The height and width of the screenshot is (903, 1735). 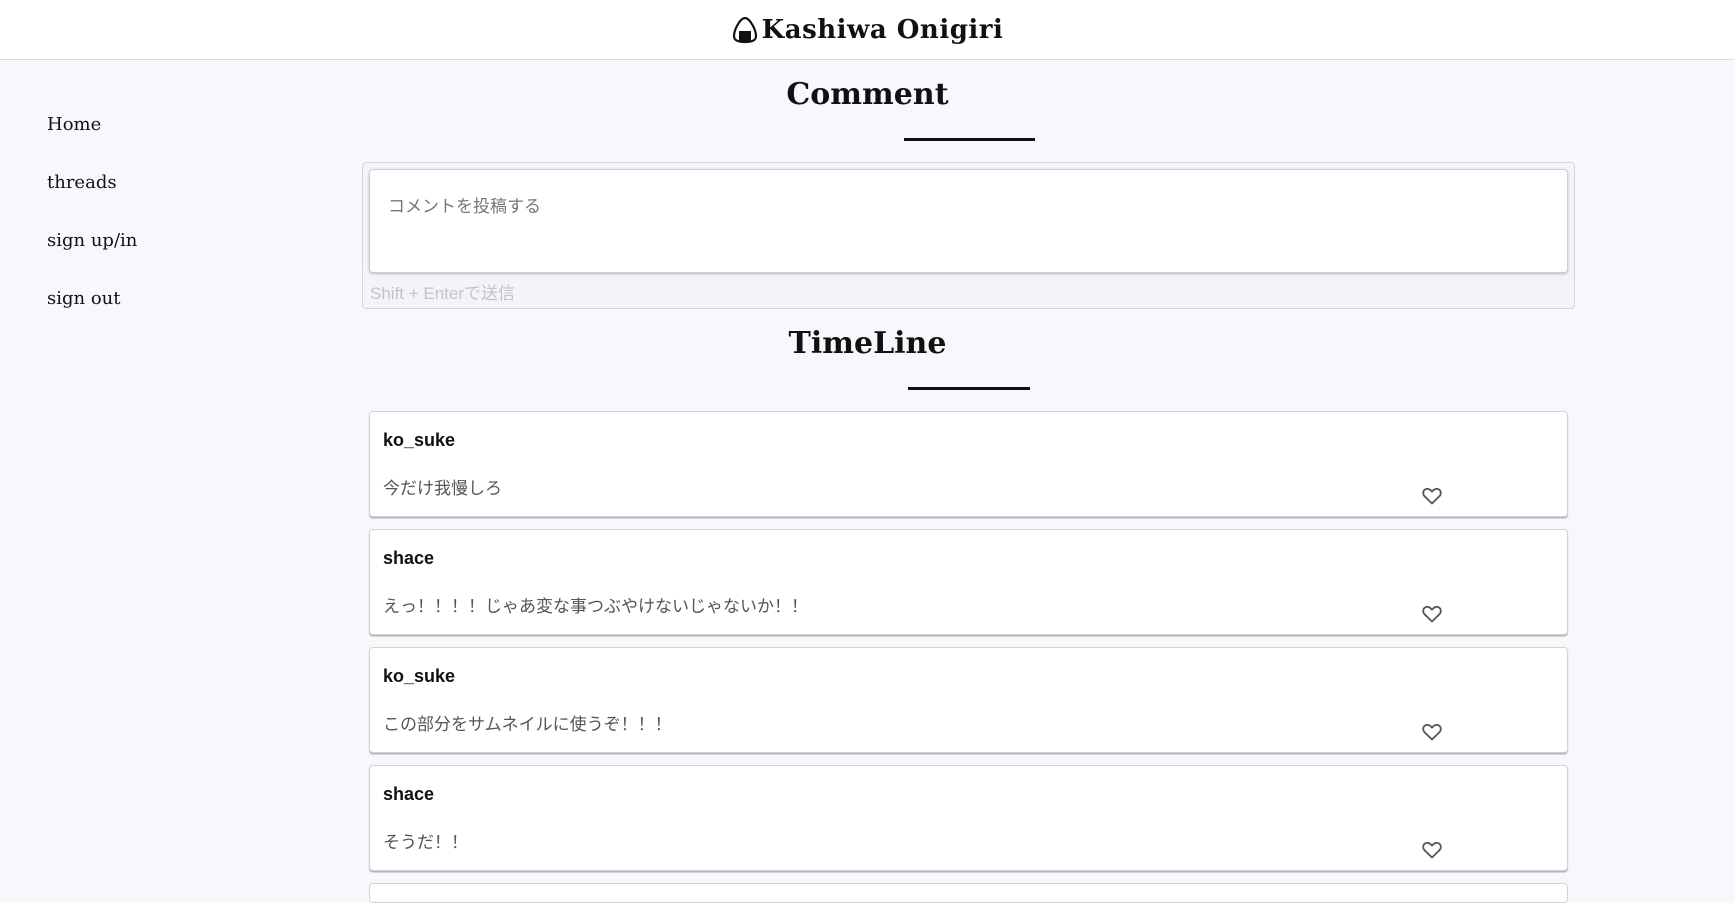 I want to click on post-text: そうだ！！, so click(x=425, y=843).